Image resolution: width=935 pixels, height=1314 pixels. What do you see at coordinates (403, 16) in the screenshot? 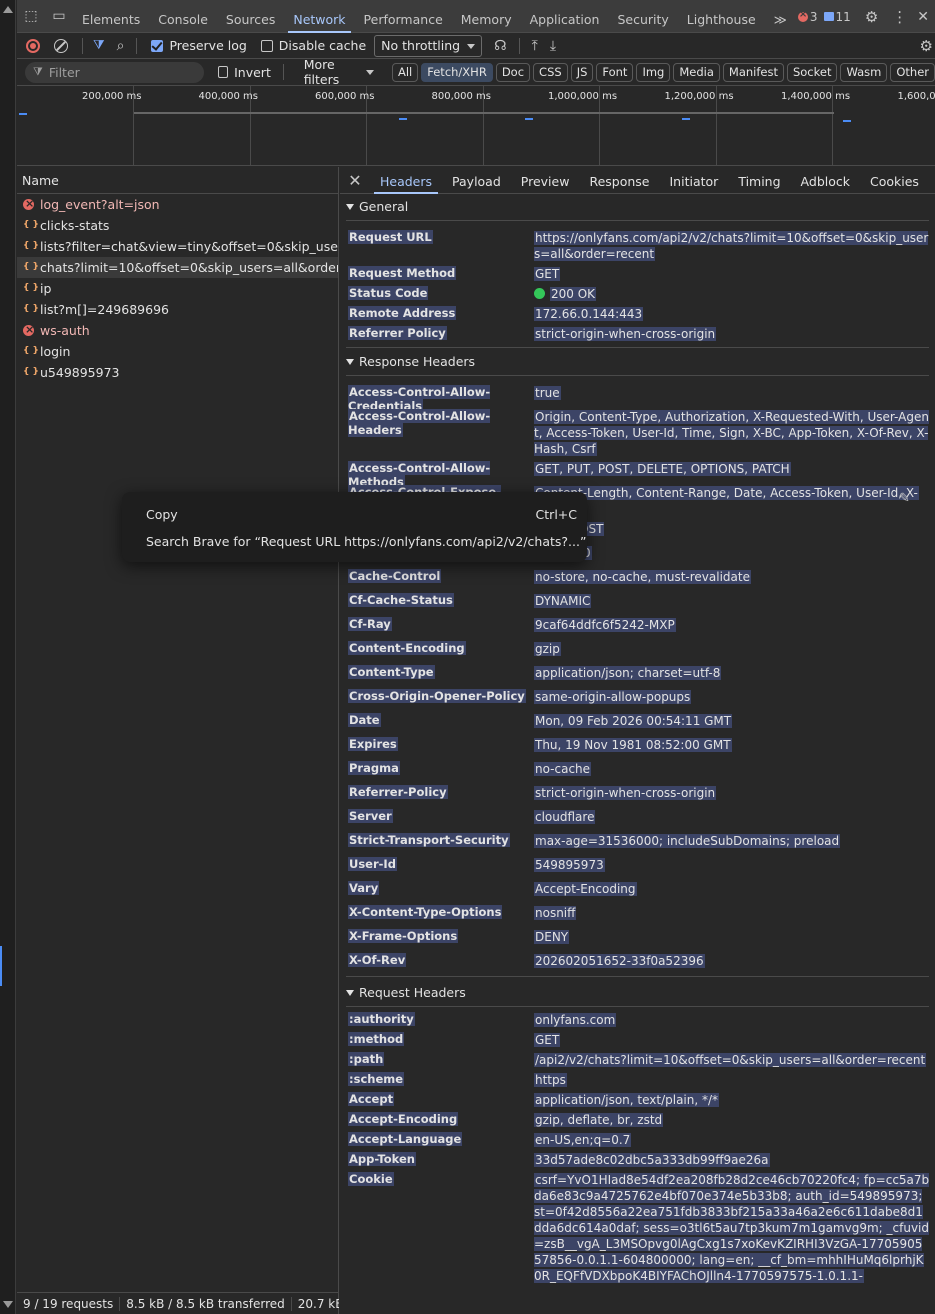
I see `tab-performance: Performance` at bounding box center [403, 16].